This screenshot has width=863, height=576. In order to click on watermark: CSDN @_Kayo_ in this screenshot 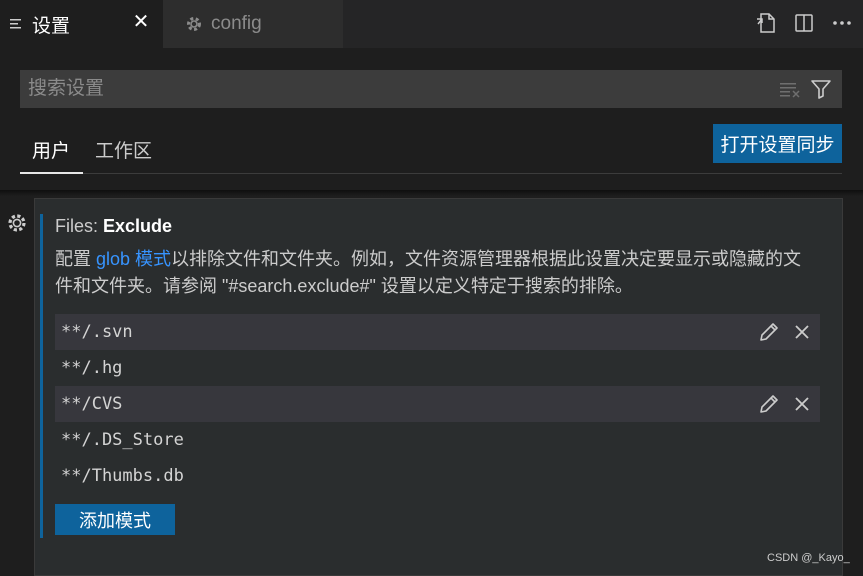, I will do `click(808, 558)`.